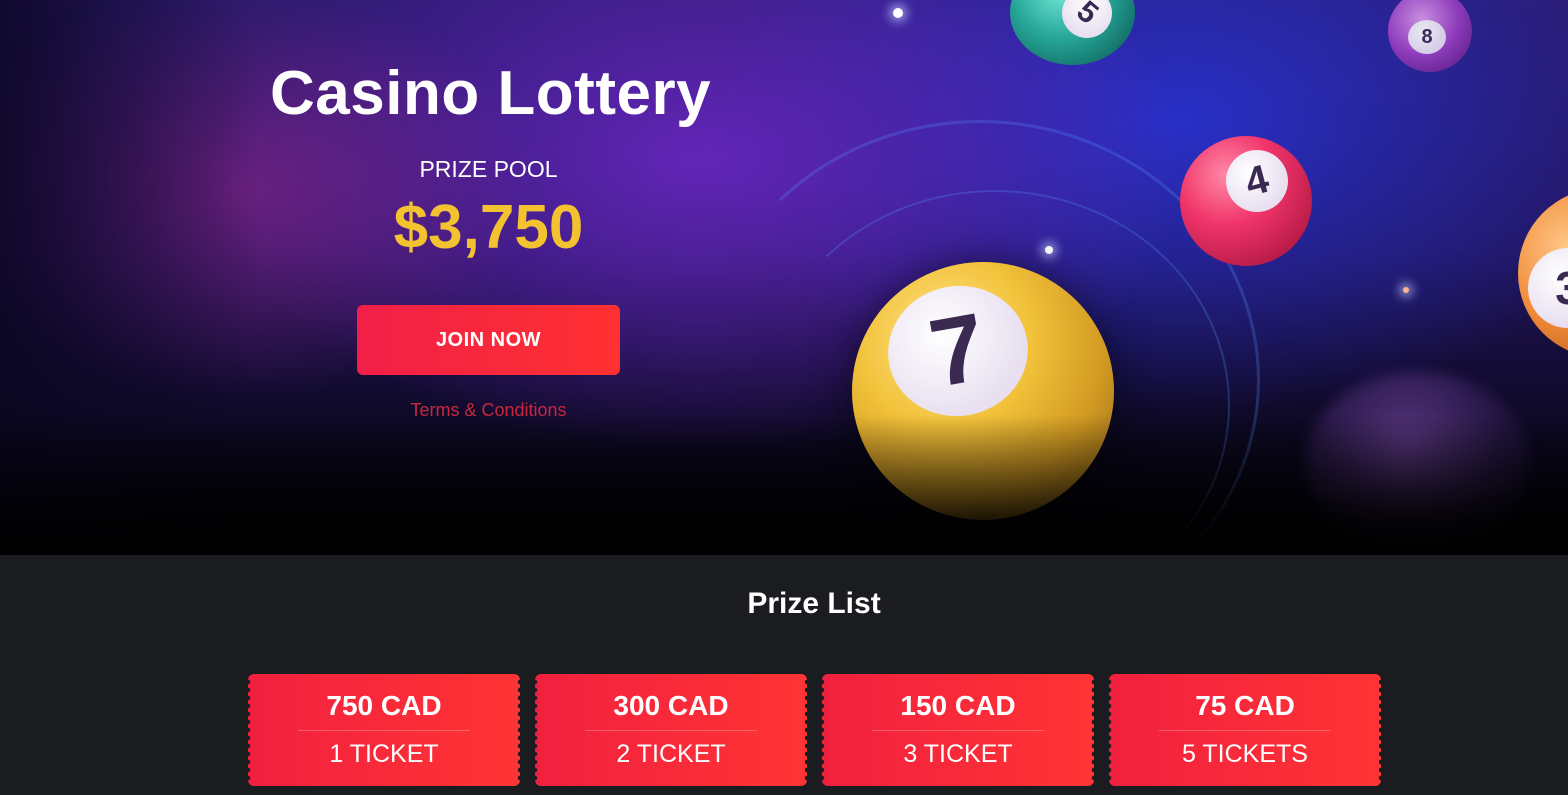 The height and width of the screenshot is (795, 1568). What do you see at coordinates (671, 705) in the screenshot?
I see `prize-amount: 300 CAD` at bounding box center [671, 705].